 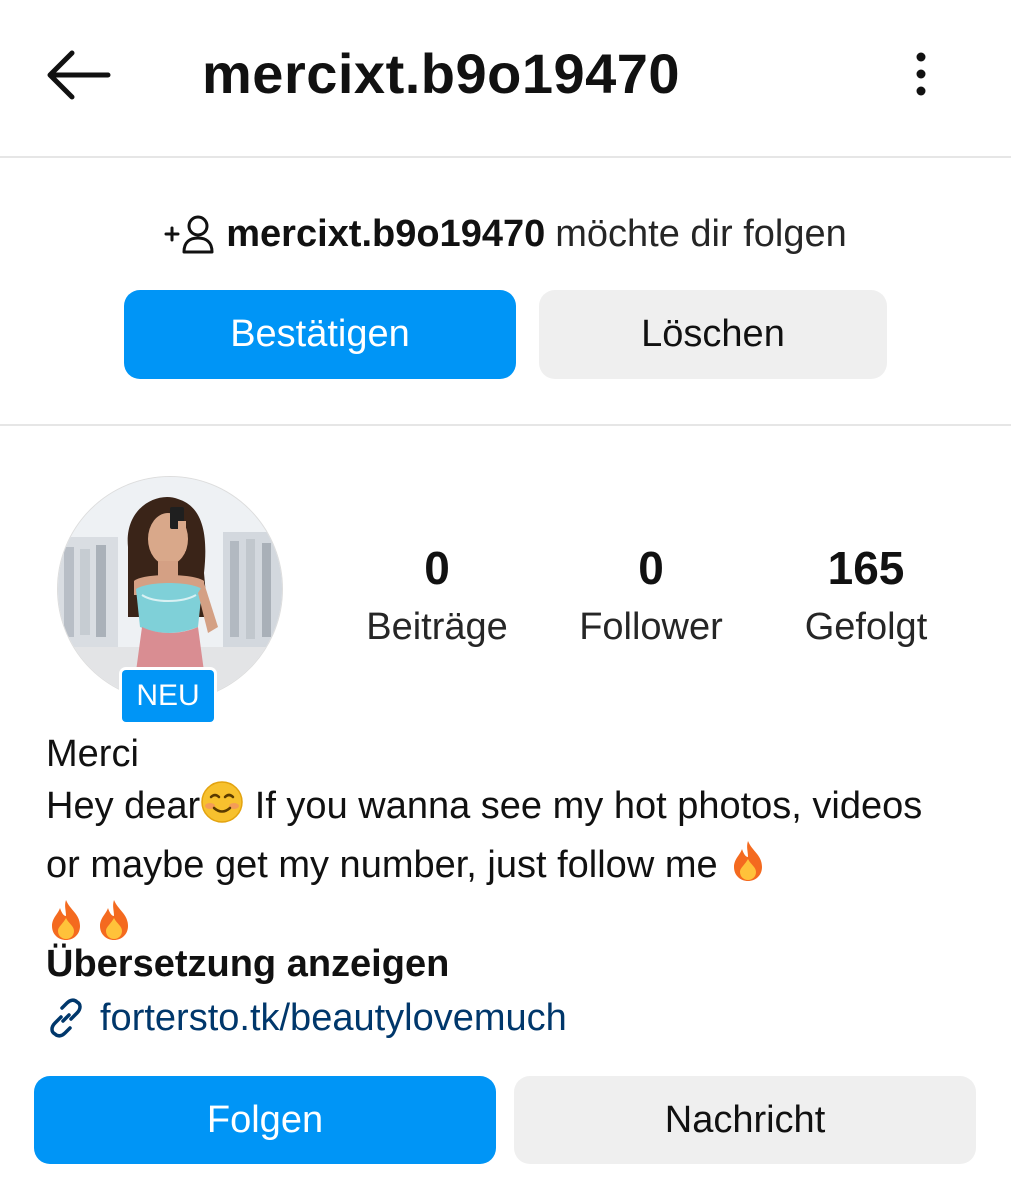 What do you see at coordinates (92, 754) in the screenshot?
I see `display-name: Merci` at bounding box center [92, 754].